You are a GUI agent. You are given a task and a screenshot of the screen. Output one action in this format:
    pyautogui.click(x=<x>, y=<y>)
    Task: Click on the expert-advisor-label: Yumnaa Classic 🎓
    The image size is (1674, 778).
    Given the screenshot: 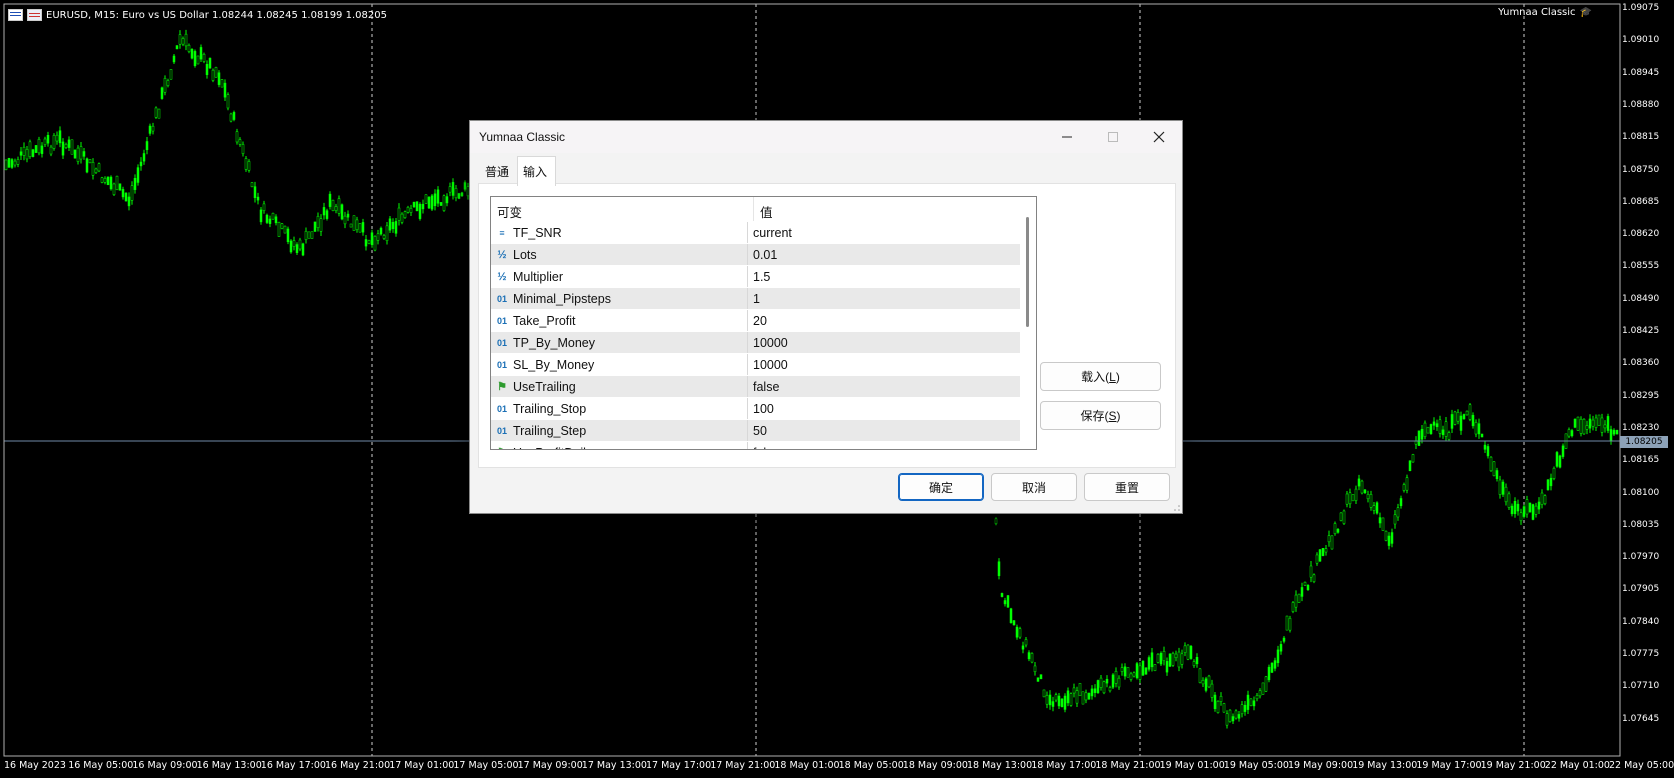 What is the action you would take?
    pyautogui.click(x=1545, y=12)
    